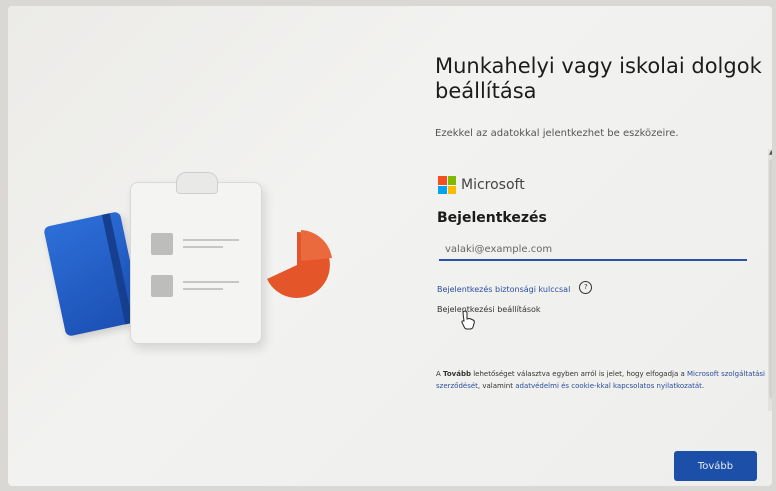  What do you see at coordinates (489, 309) in the screenshot?
I see `signin-options-link: Bejelentkezési beállítások` at bounding box center [489, 309].